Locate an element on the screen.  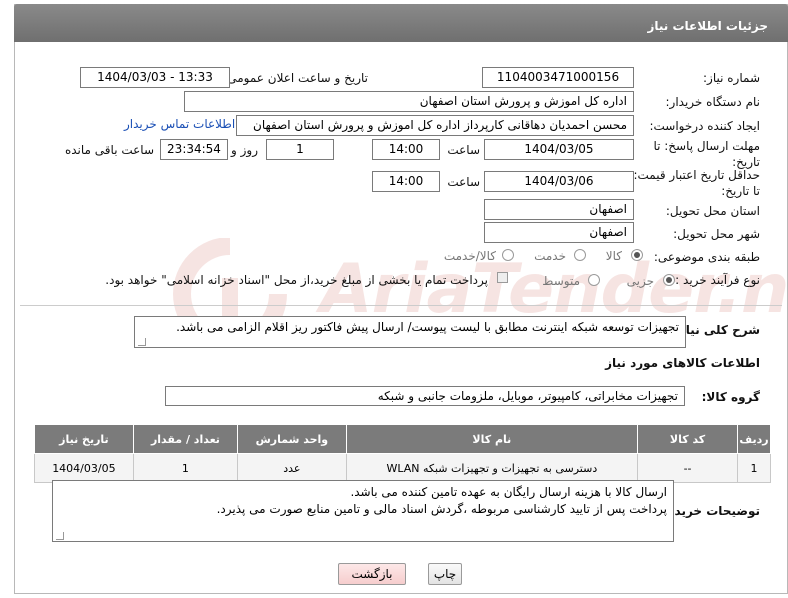
cell-name: دسترسی به تجهیزات و تجهیزات شبکه WLAN is located at coordinates (492, 468).